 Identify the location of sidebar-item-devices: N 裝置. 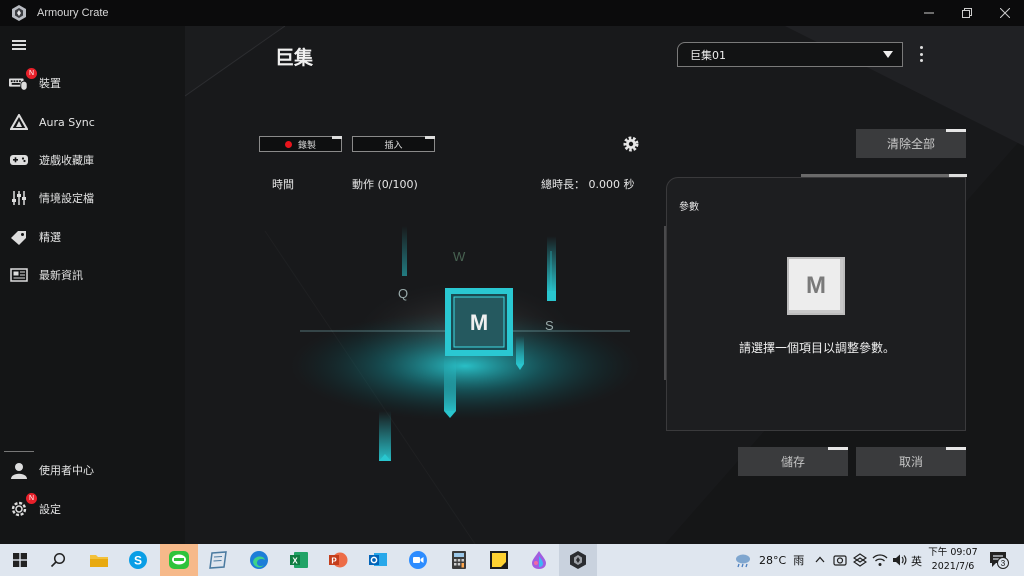
(92, 82).